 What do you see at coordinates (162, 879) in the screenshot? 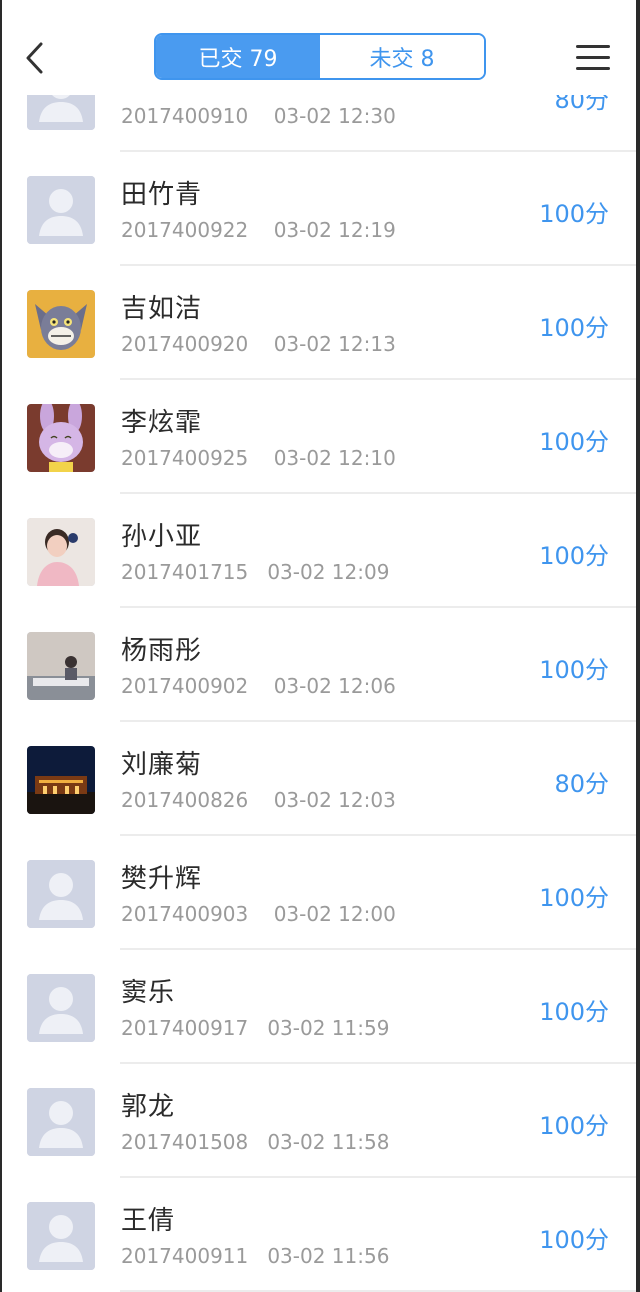
I see `student-name: 樊升辉` at bounding box center [162, 879].